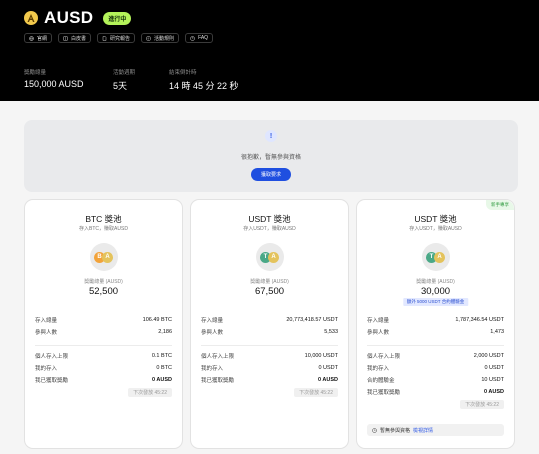  Describe the element at coordinates (374, 430) in the screenshot. I see `clock-icon` at that location.